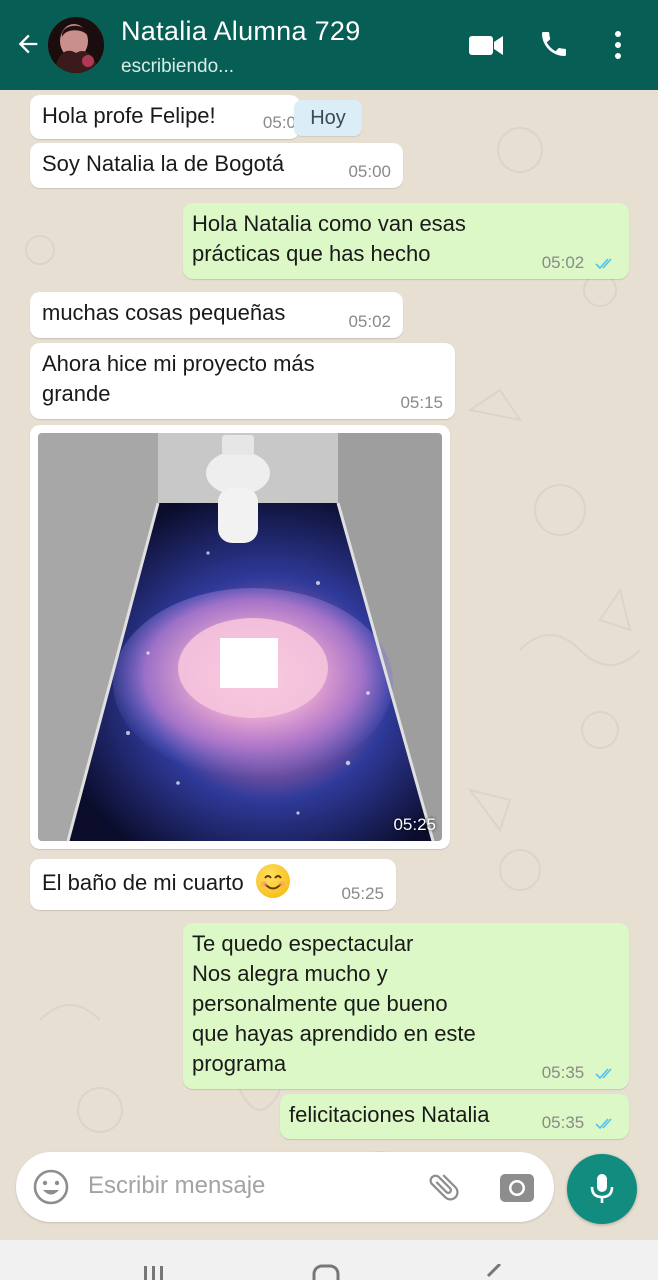 Image resolution: width=658 pixels, height=1280 pixels. What do you see at coordinates (178, 363) in the screenshot?
I see `message-line: Ahora hice mi proyecto más` at bounding box center [178, 363].